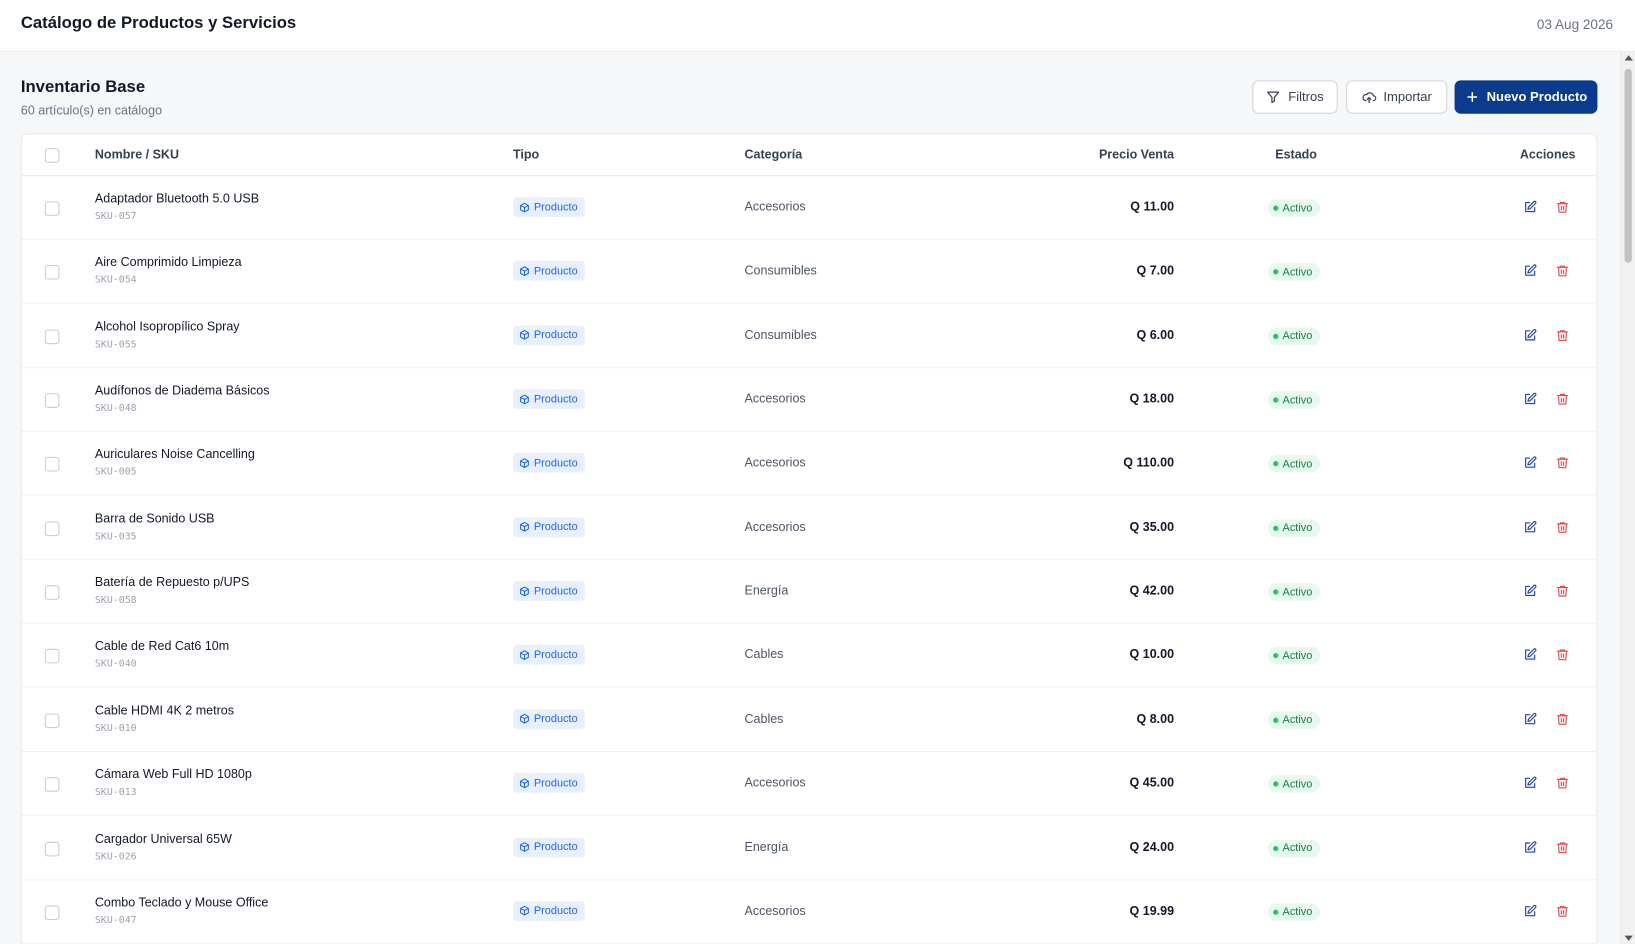  What do you see at coordinates (1526, 97) in the screenshot?
I see `new-product-button: Nuevo Producto` at bounding box center [1526, 97].